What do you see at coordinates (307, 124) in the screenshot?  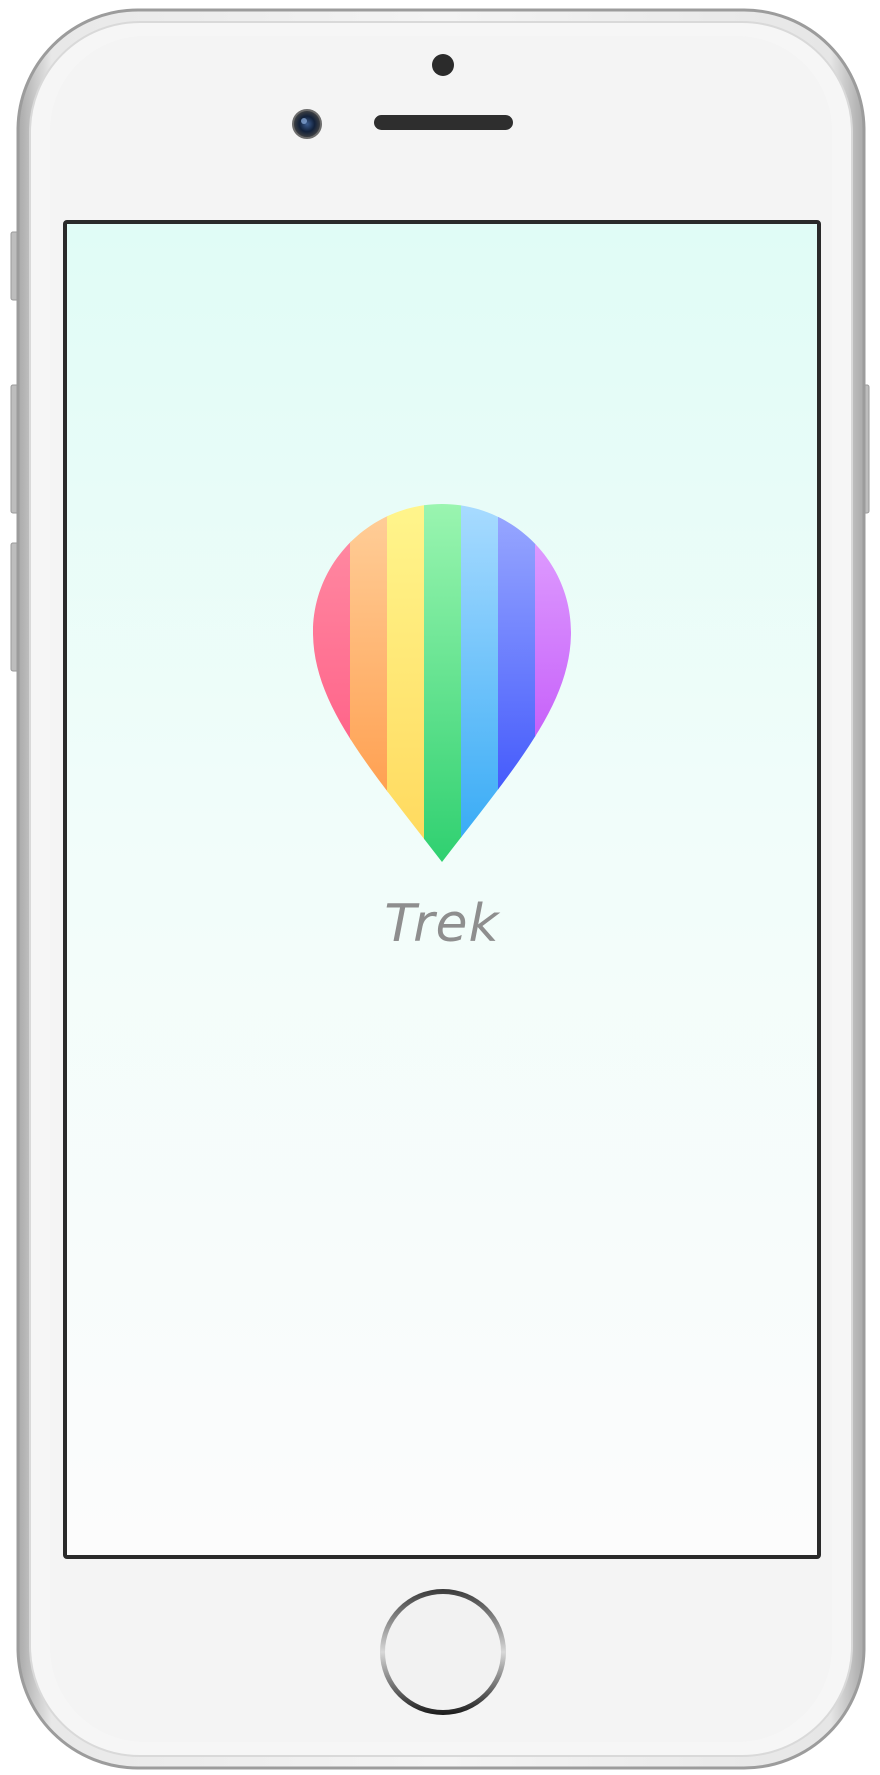 I see `front-camera-icon` at bounding box center [307, 124].